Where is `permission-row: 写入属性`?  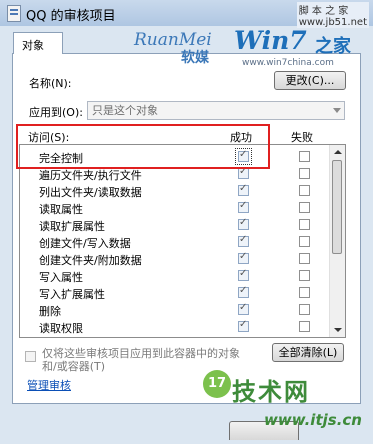 permission-row: 写入属性 is located at coordinates (175, 276).